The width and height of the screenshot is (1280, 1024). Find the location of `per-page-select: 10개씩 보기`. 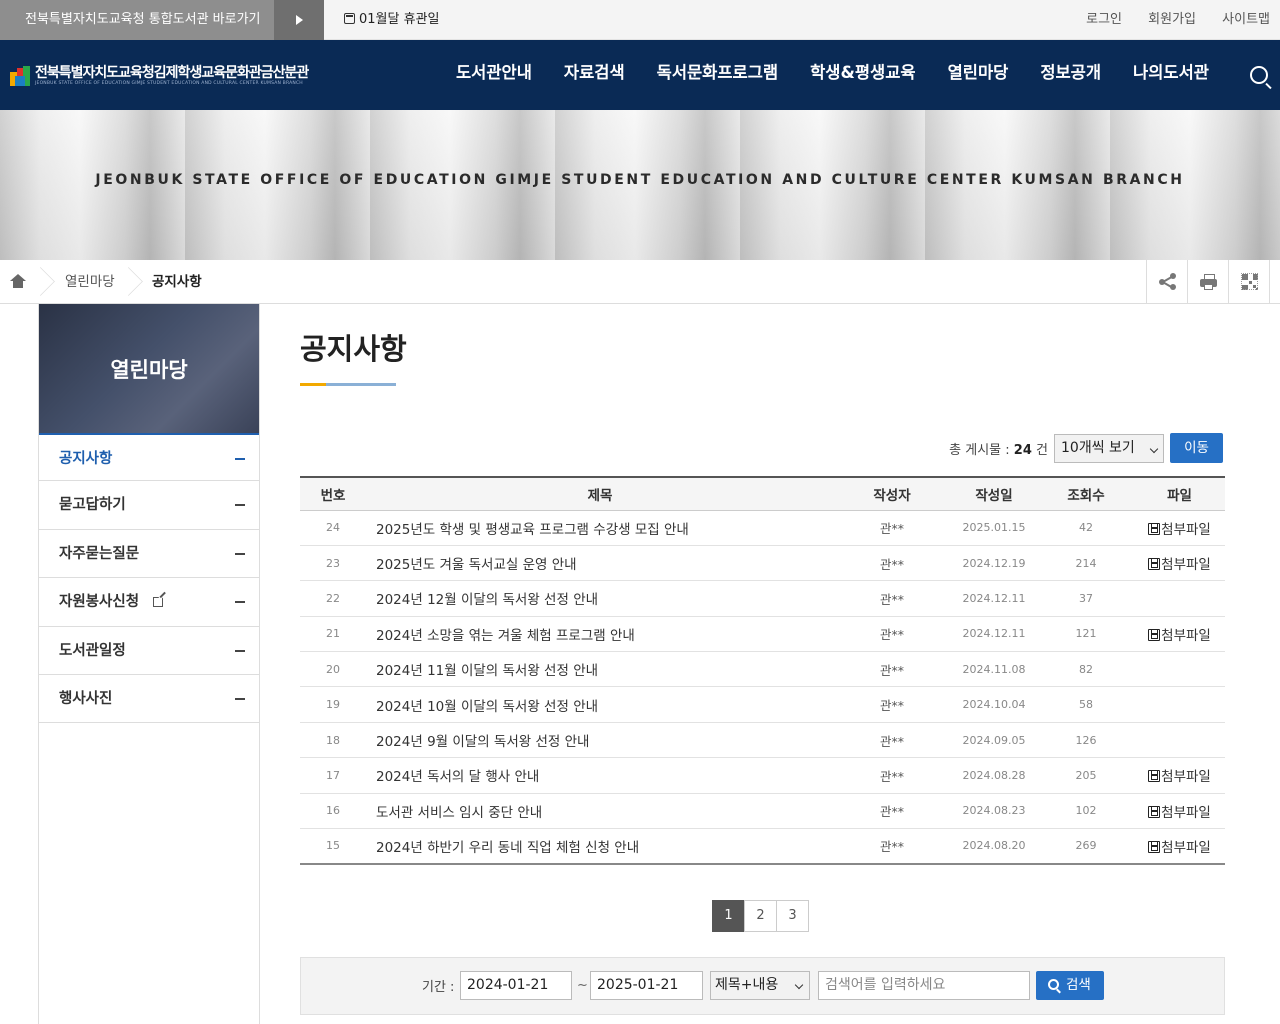

per-page-select: 10개씩 보기 is located at coordinates (1109, 448).